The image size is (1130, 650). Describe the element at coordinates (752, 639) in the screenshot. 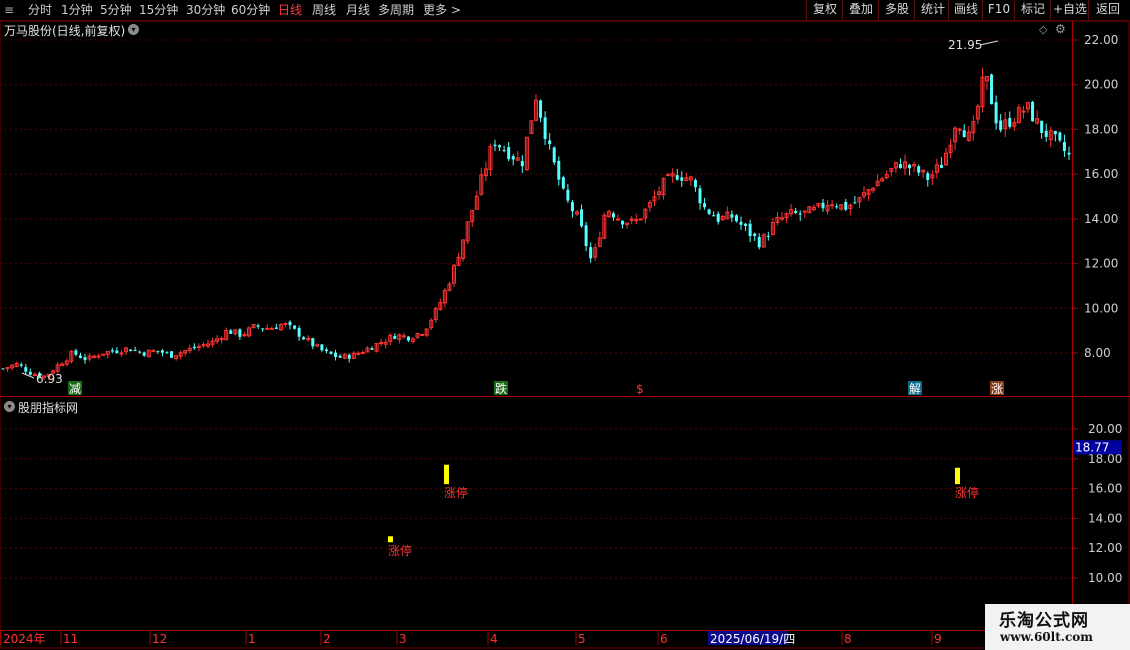

I see `cursor-date-label: 2025/06/19/四` at that location.